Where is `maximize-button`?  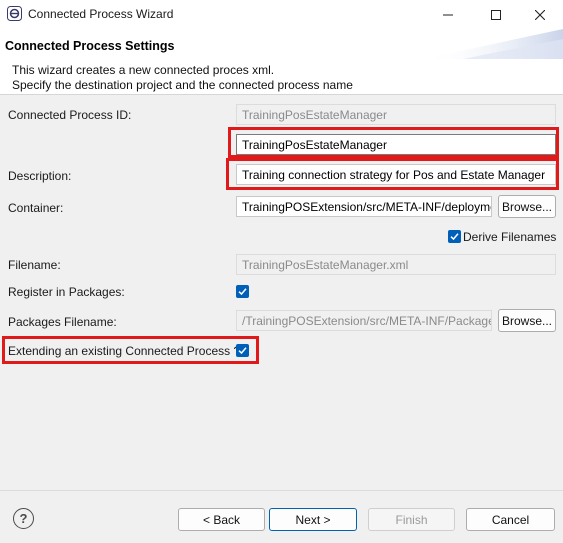 maximize-button is located at coordinates (496, 14).